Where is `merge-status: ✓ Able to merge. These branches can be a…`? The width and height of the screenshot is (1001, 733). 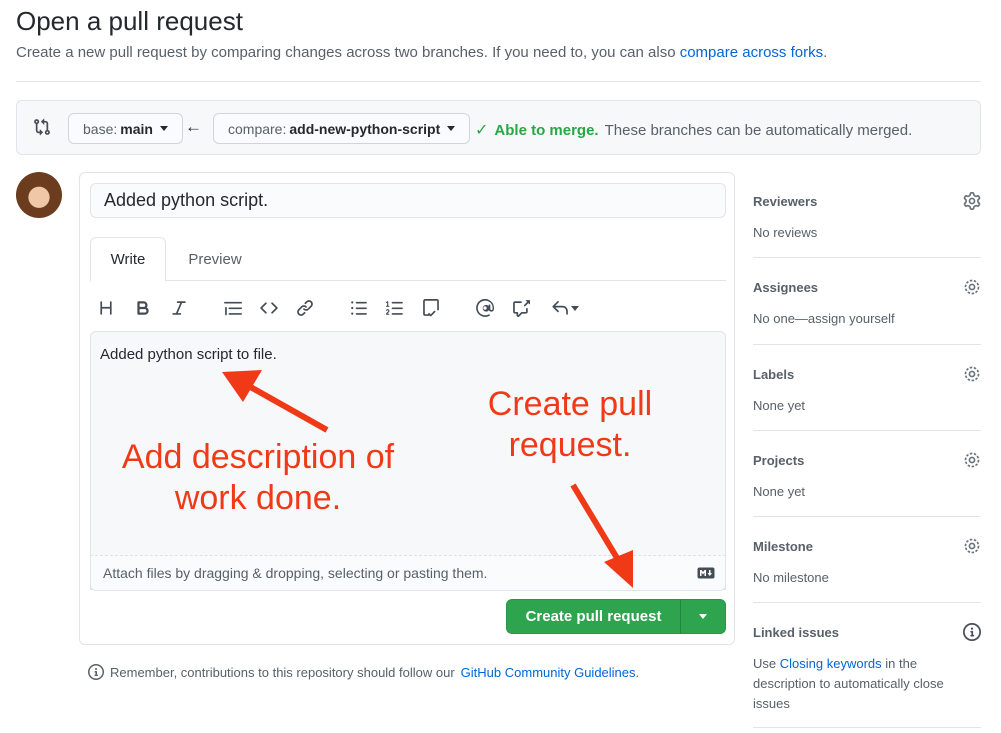
merge-status: ✓ Able to merge. These branches can be a… is located at coordinates (693, 130).